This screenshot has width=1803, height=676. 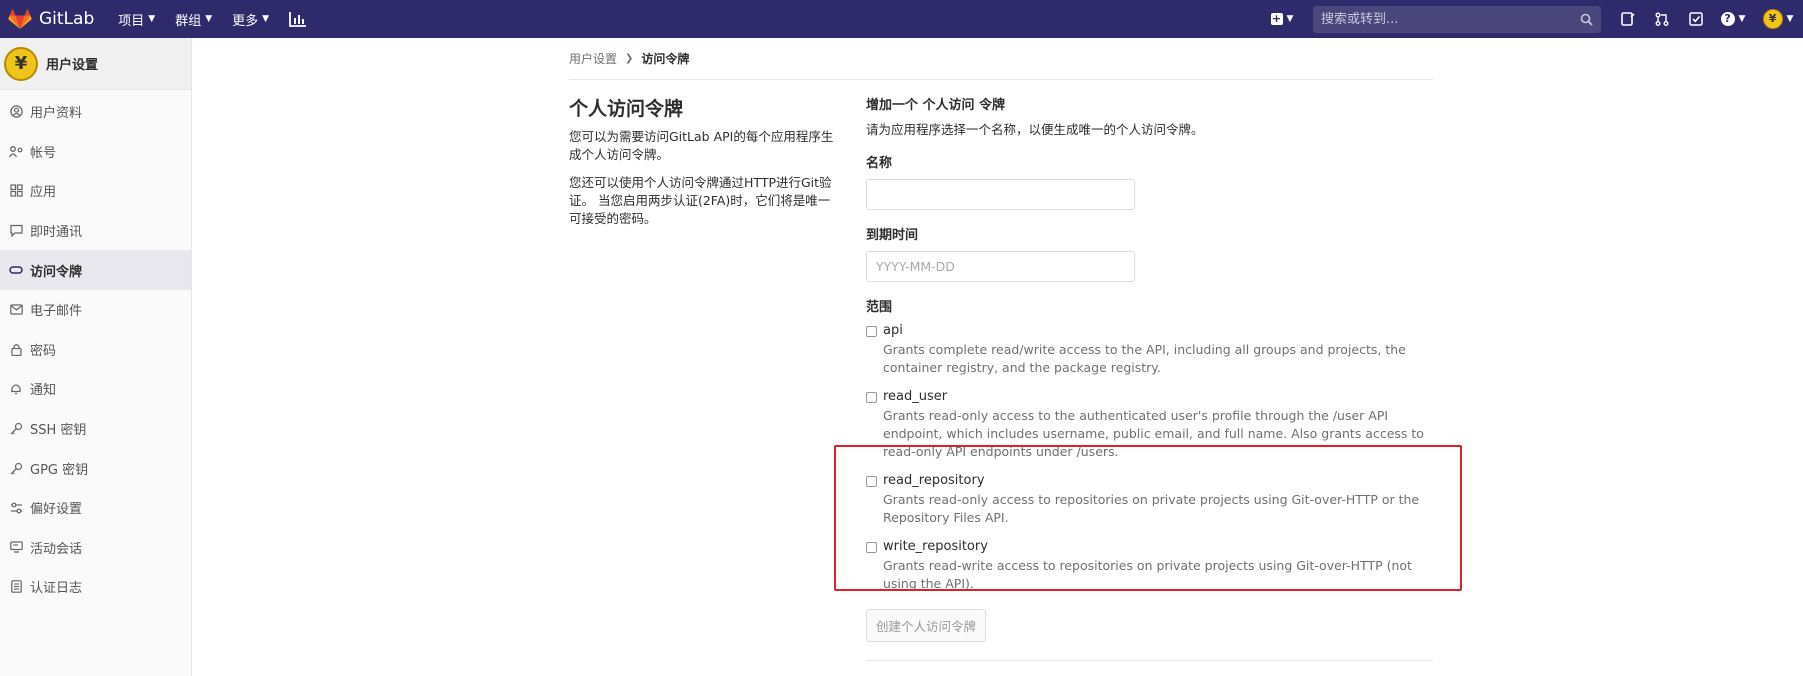 I want to click on bell-icon, so click(x=16, y=389).